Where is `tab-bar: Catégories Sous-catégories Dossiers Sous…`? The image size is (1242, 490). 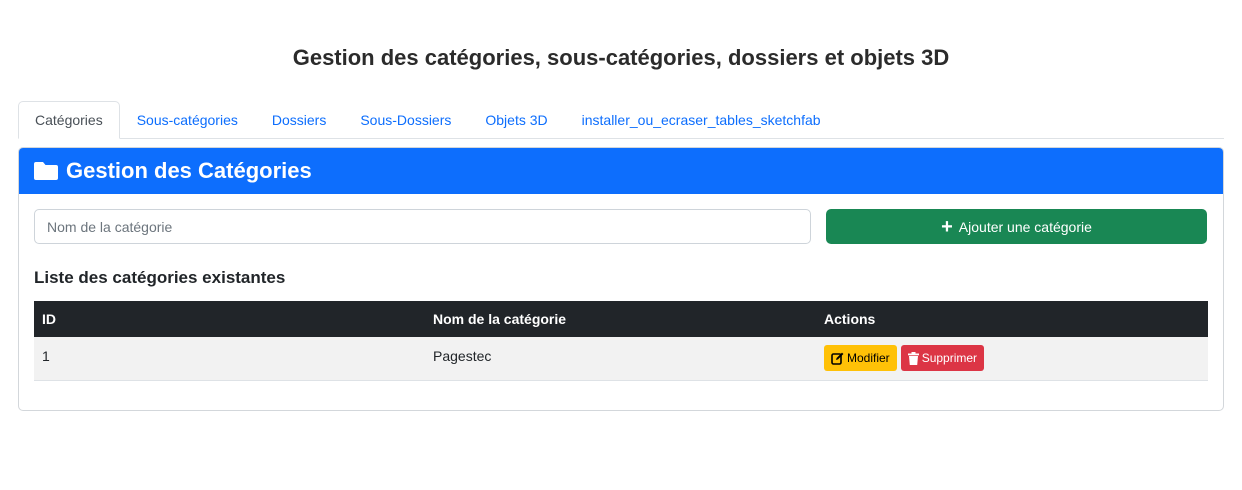
tab-bar: Catégories Sous-catégories Dossiers Sous… is located at coordinates (621, 120).